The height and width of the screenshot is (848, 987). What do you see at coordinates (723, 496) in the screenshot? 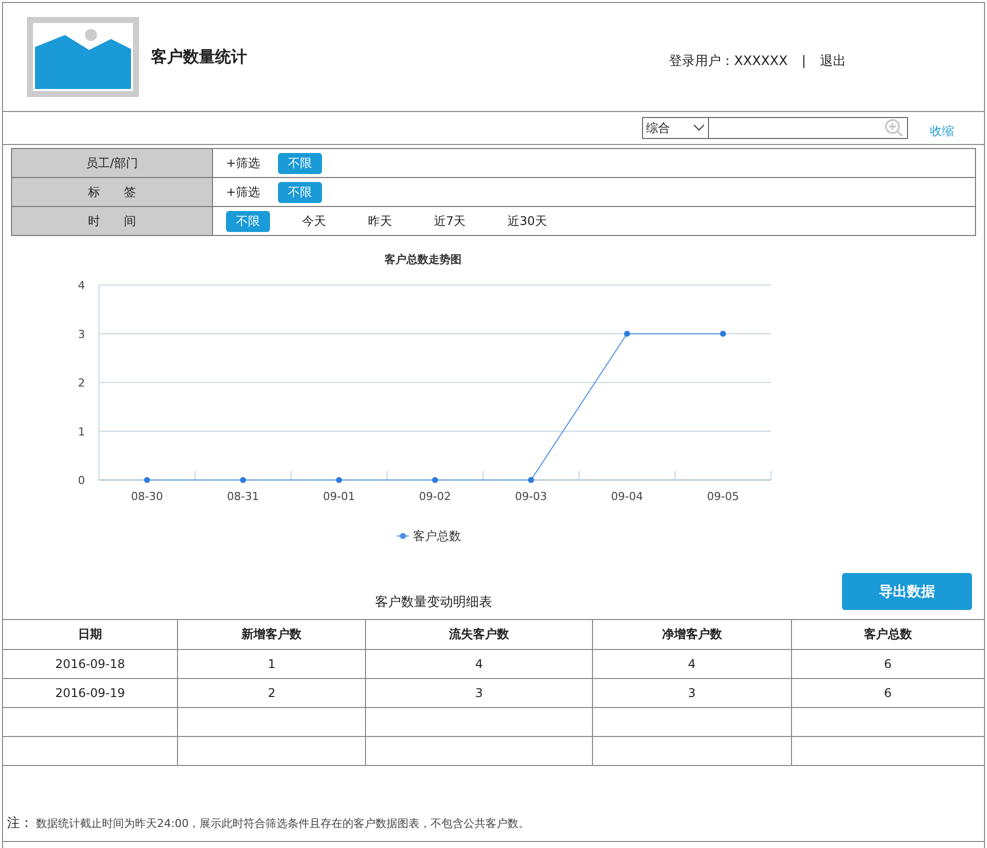
I see `x-tick-label: 09-05` at bounding box center [723, 496].